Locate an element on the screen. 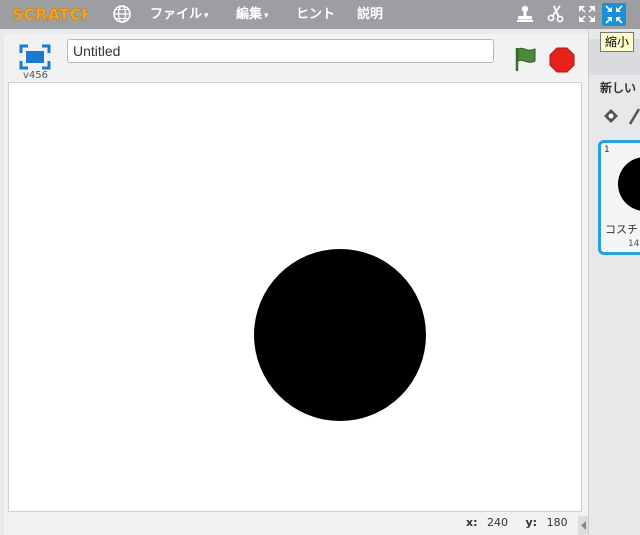  stop-icon is located at coordinates (562, 60).